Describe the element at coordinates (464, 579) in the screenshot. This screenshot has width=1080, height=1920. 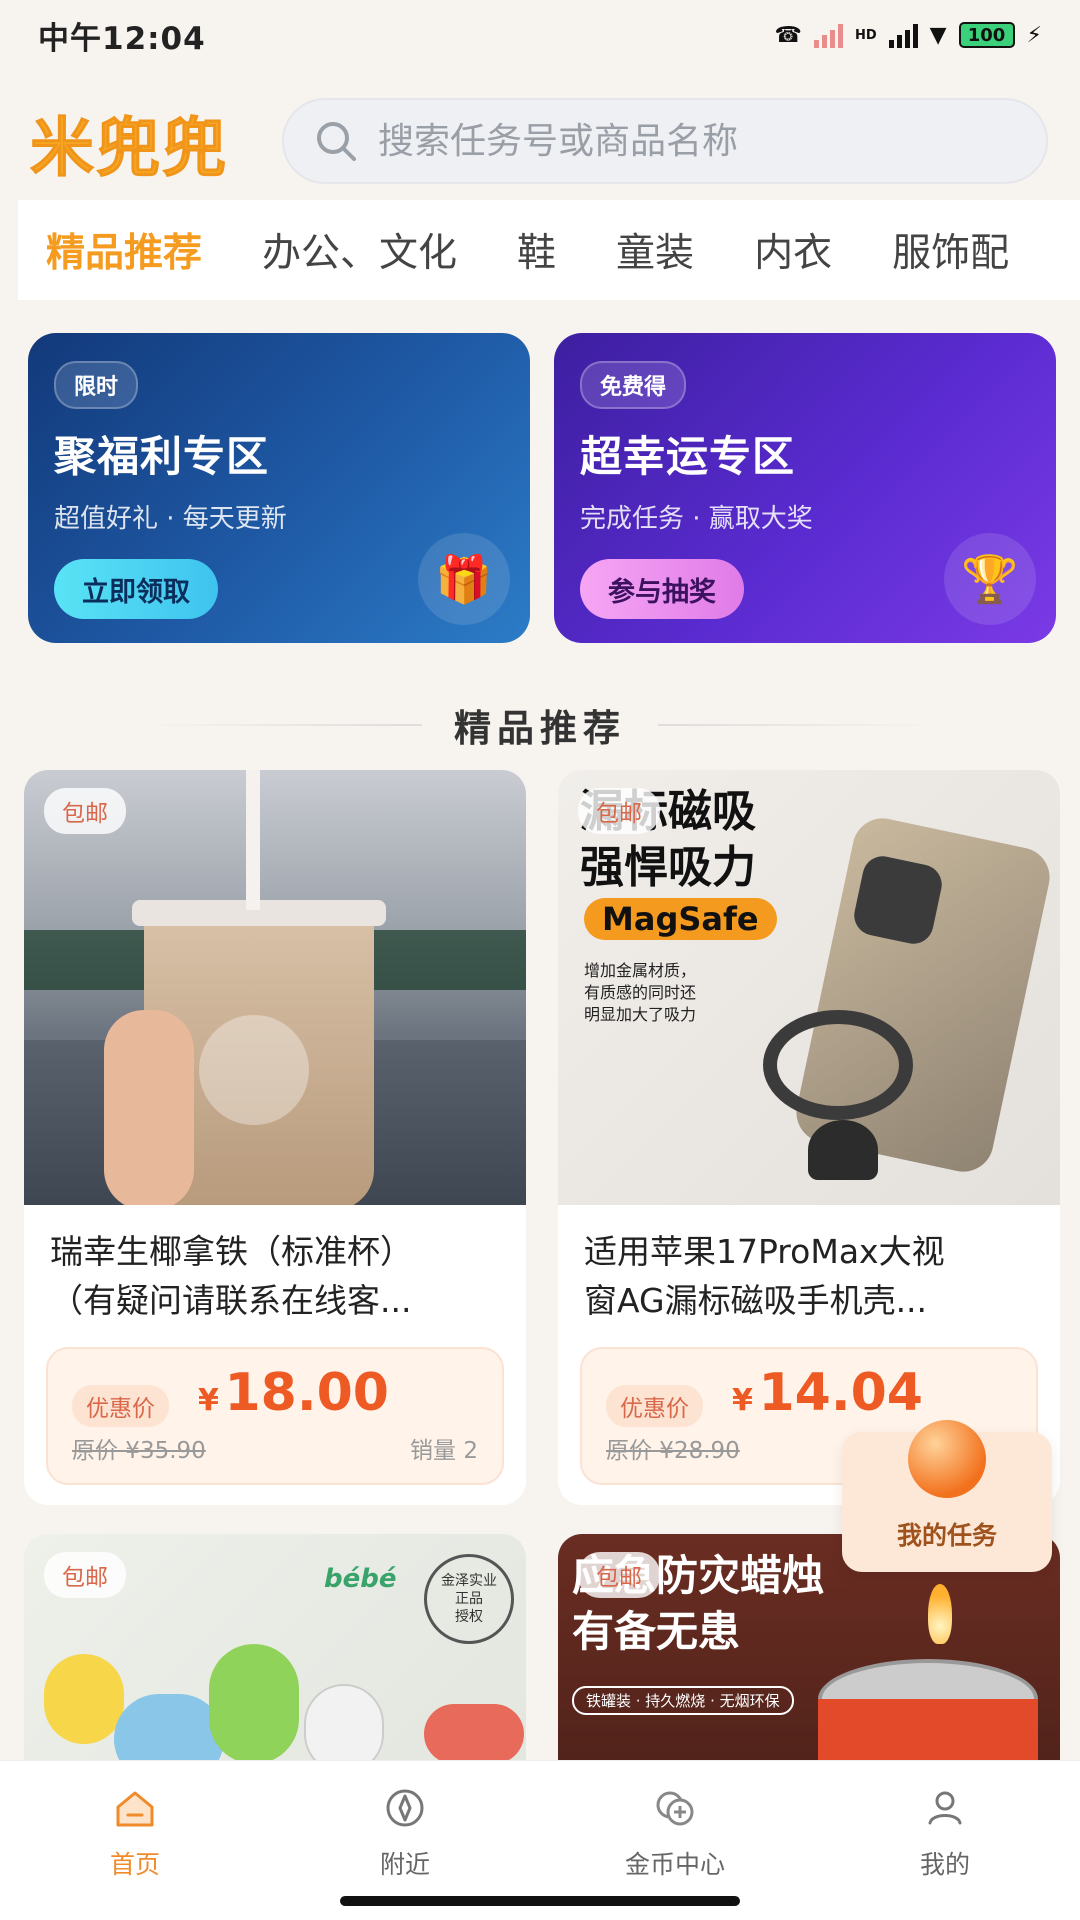
I see `gift-icon: 🎁` at that location.